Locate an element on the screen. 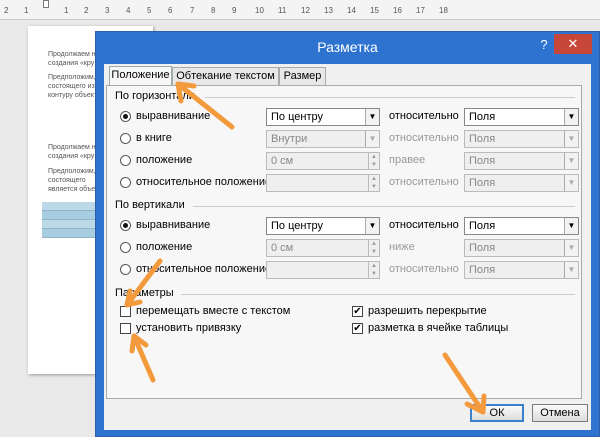  ruler-tick: 14 is located at coordinates (351, 10).